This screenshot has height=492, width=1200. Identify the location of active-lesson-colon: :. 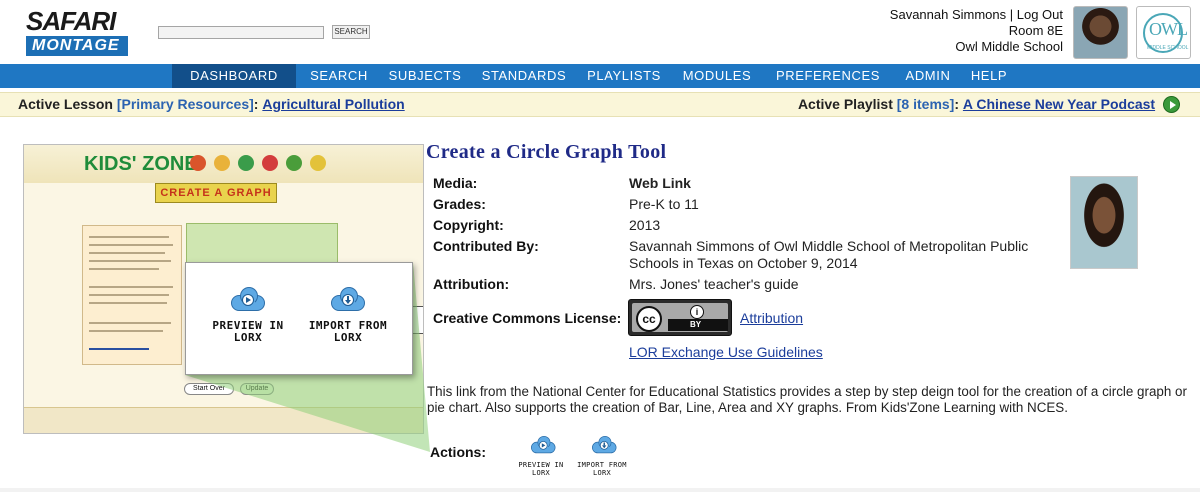
(256, 104).